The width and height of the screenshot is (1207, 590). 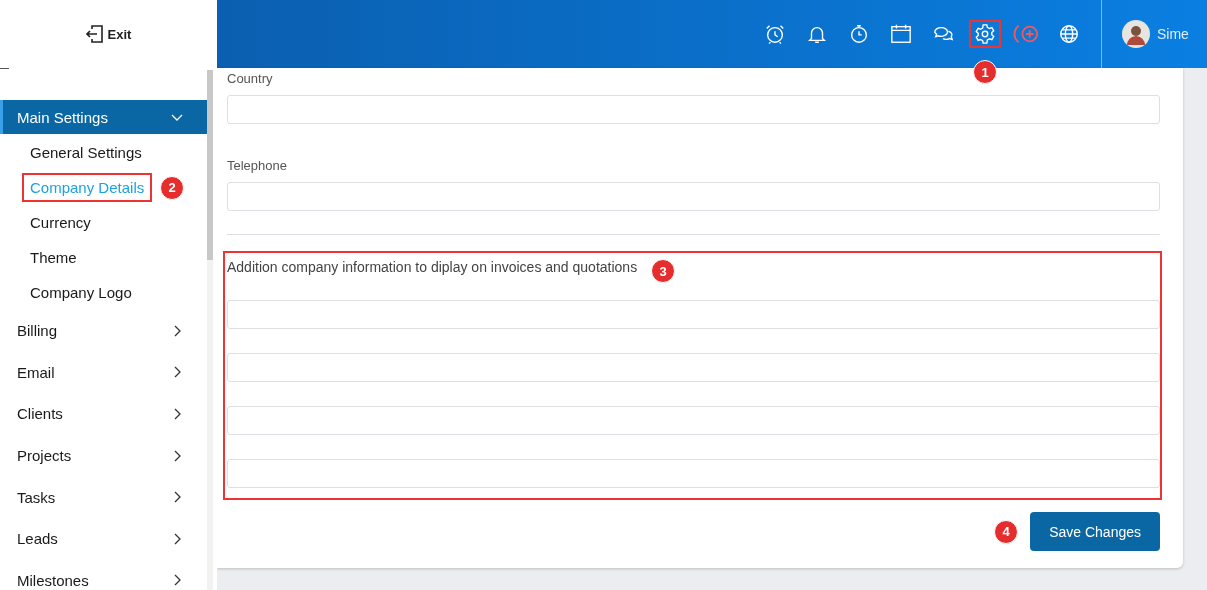 What do you see at coordinates (1027, 34) in the screenshot?
I see `add-circle-icon` at bounding box center [1027, 34].